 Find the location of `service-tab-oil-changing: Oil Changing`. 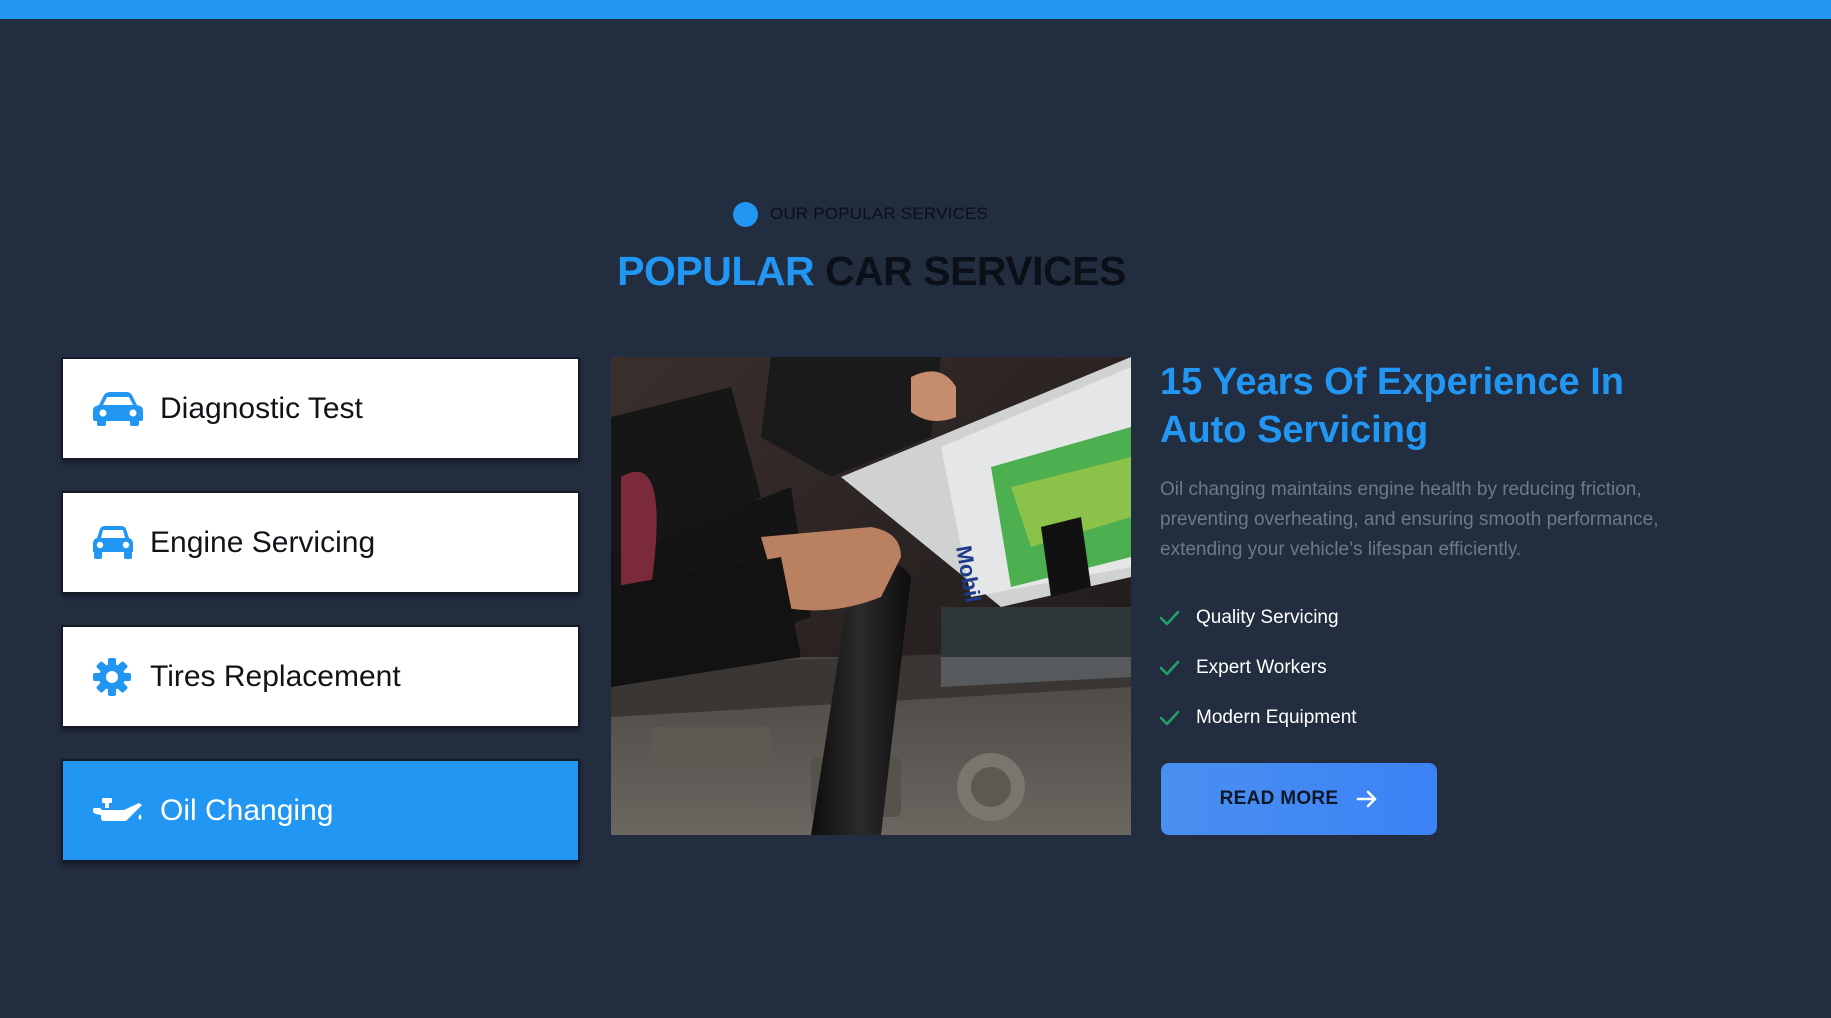

service-tab-oil-changing: Oil Changing is located at coordinates (320, 810).